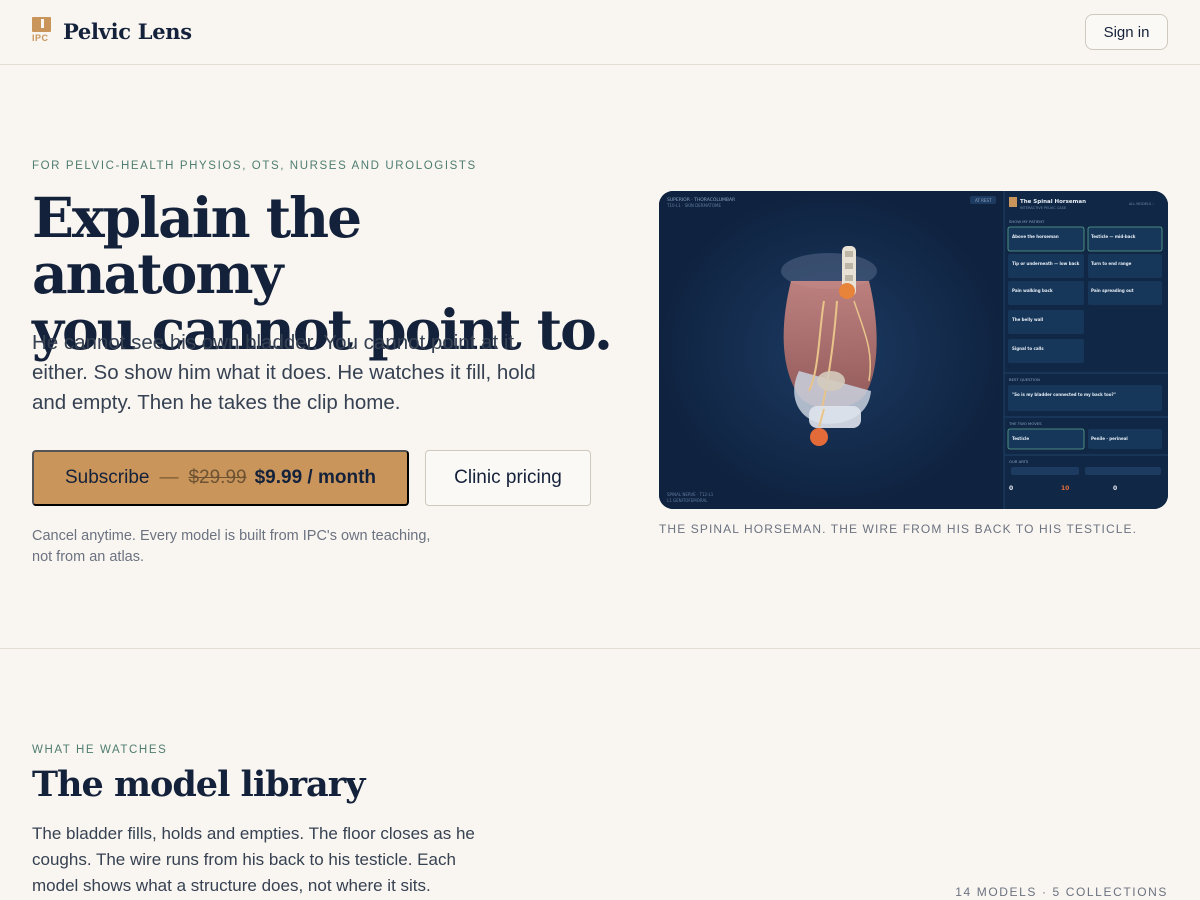 This screenshot has width=1200, height=900. What do you see at coordinates (315, 477) in the screenshot?
I see `new-price: $9.99 / month` at bounding box center [315, 477].